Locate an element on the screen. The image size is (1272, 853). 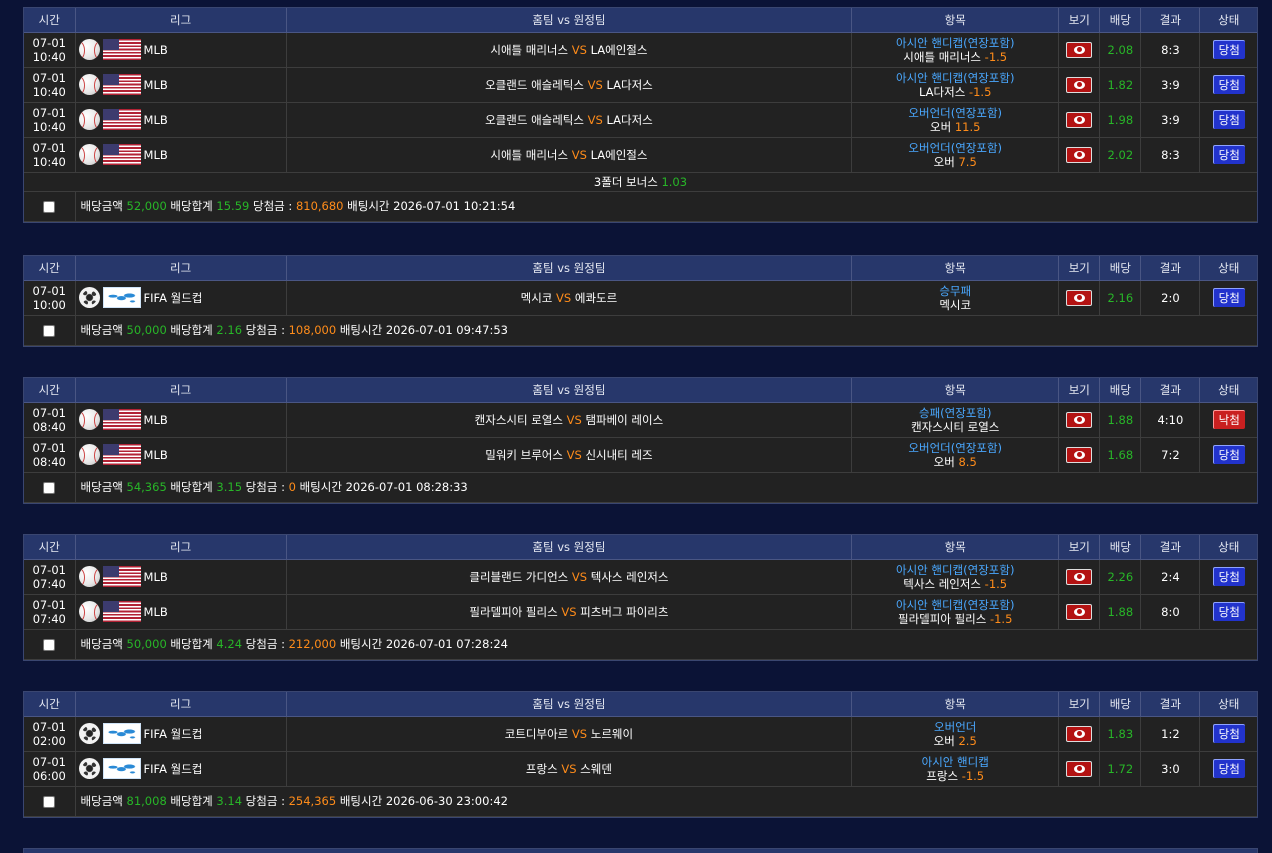
winnings-value: 212,000 is located at coordinates (312, 644).